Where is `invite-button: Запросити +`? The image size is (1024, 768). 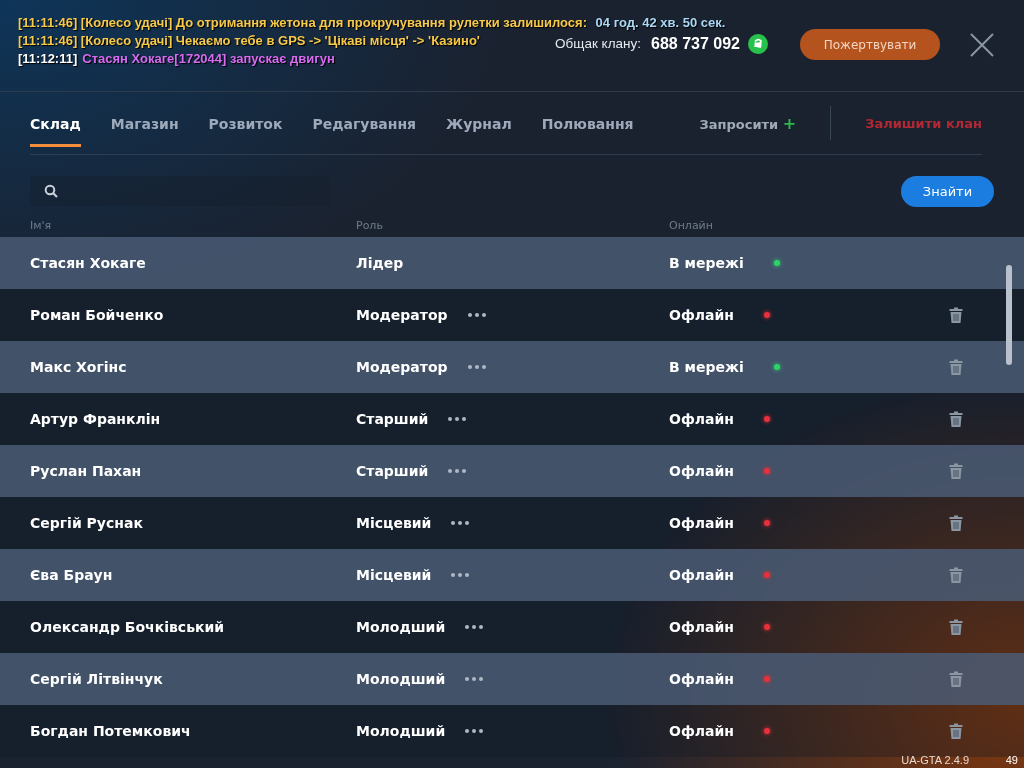
invite-button: Запросити + is located at coordinates (757, 123).